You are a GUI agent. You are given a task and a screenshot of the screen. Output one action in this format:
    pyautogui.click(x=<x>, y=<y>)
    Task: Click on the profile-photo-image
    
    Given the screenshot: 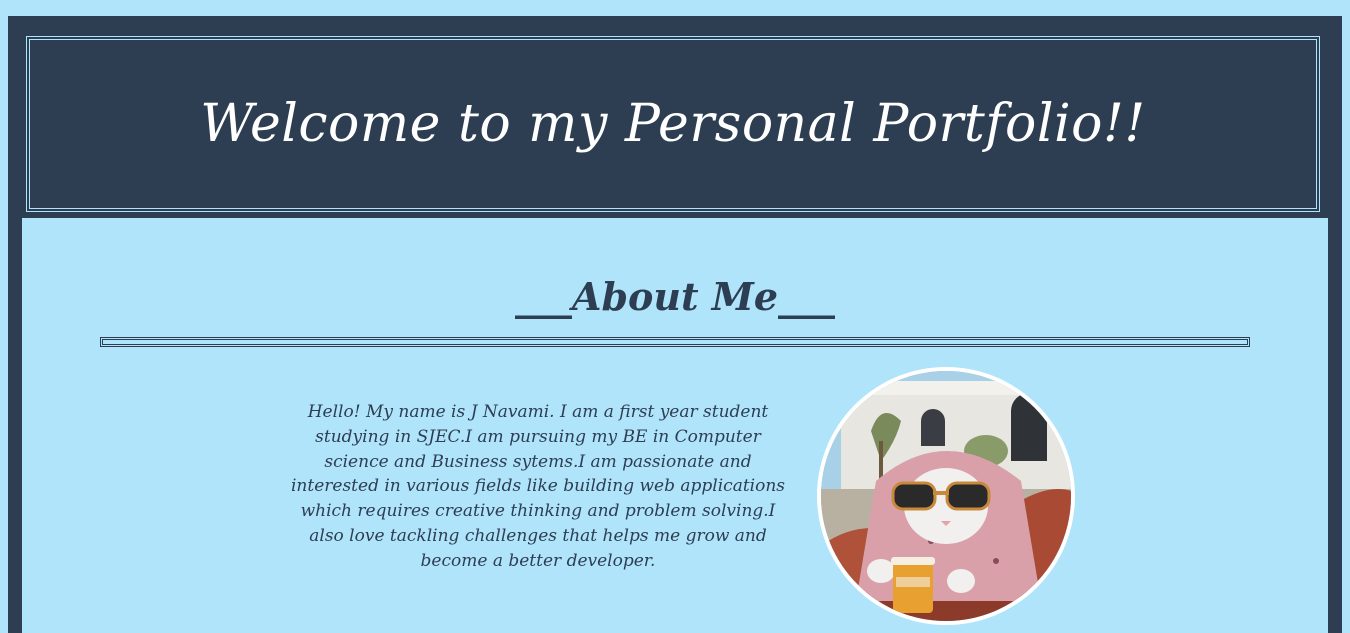 What is the action you would take?
    pyautogui.click(x=946, y=496)
    